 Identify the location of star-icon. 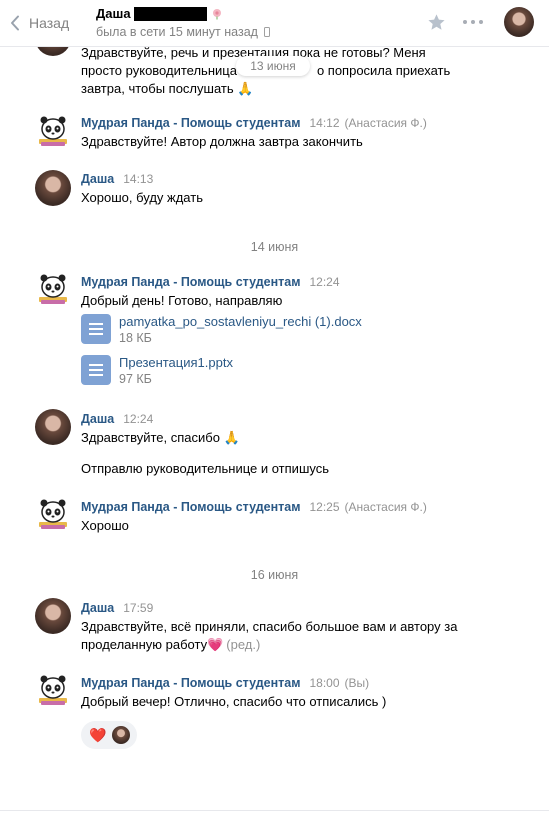
(436, 22).